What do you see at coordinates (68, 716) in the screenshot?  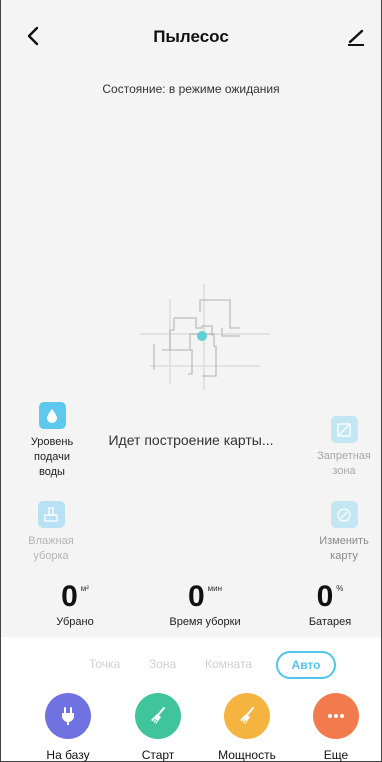 I see `plug-icon` at bounding box center [68, 716].